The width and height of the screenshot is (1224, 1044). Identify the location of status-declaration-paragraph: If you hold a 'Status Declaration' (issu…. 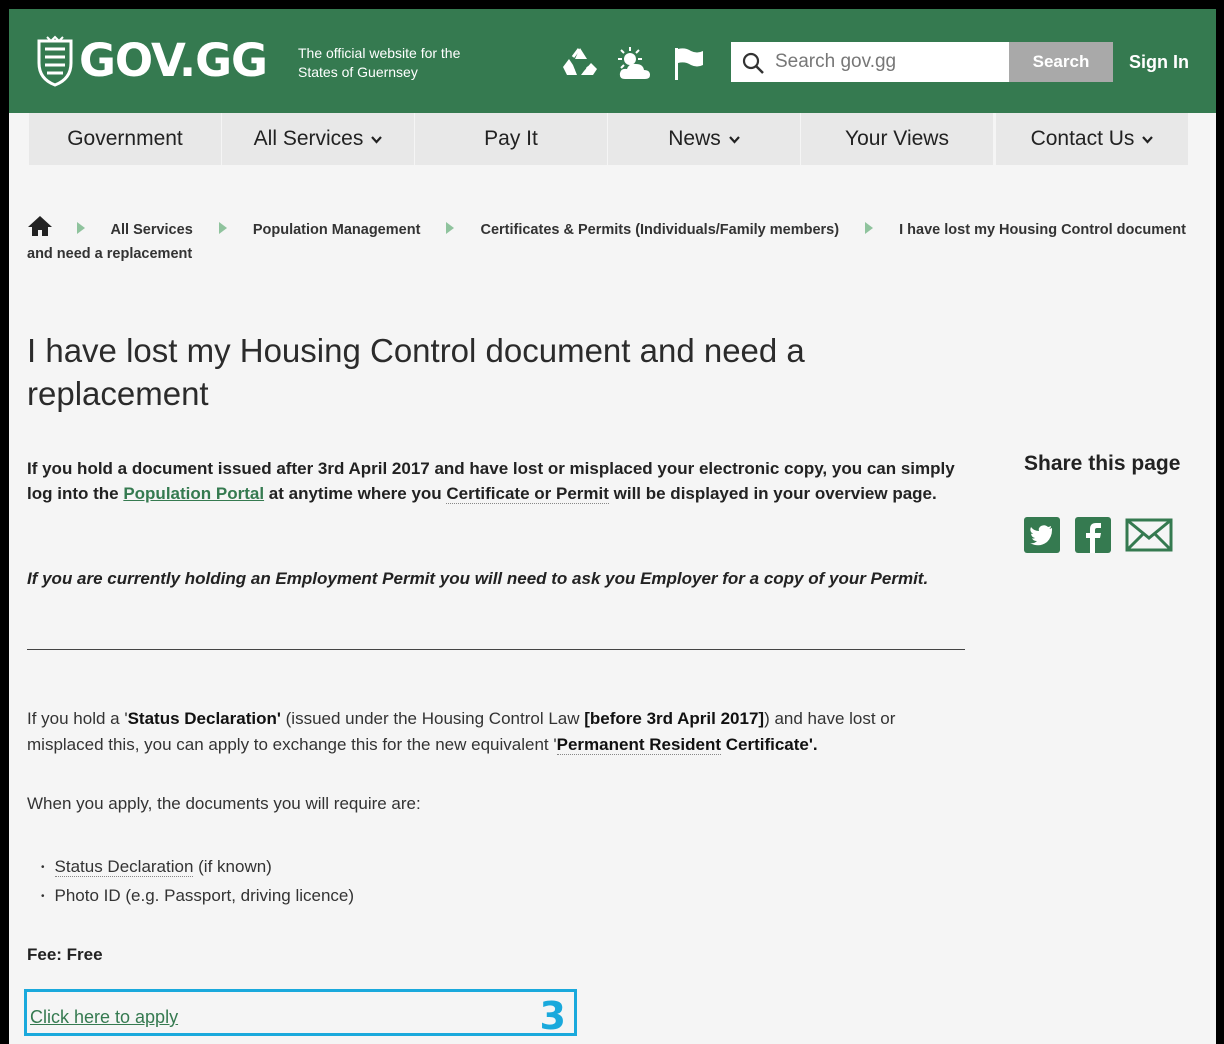
(497, 732).